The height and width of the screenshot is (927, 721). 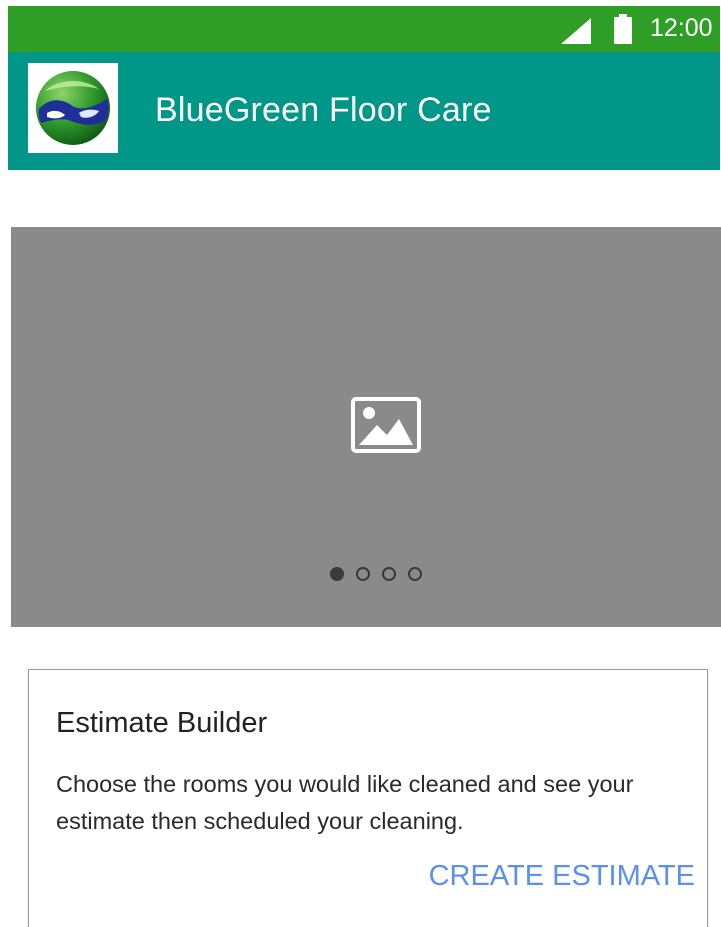 What do you see at coordinates (376, 574) in the screenshot?
I see `carousel-pager` at bounding box center [376, 574].